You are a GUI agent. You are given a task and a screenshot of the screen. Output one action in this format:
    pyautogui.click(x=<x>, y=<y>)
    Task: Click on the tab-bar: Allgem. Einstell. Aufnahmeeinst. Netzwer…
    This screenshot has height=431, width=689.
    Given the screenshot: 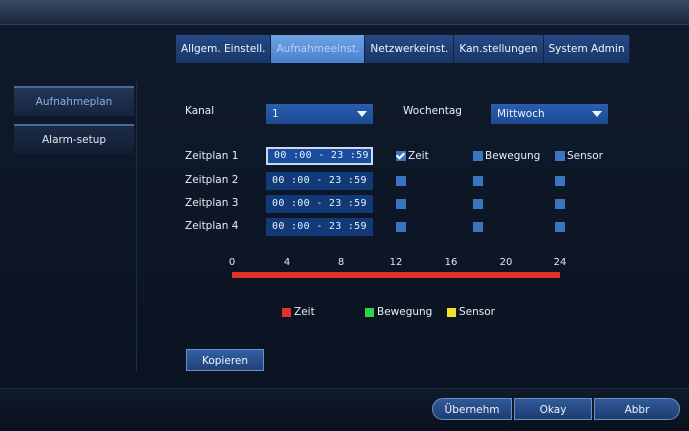 What is the action you would take?
    pyautogui.click(x=403, y=49)
    